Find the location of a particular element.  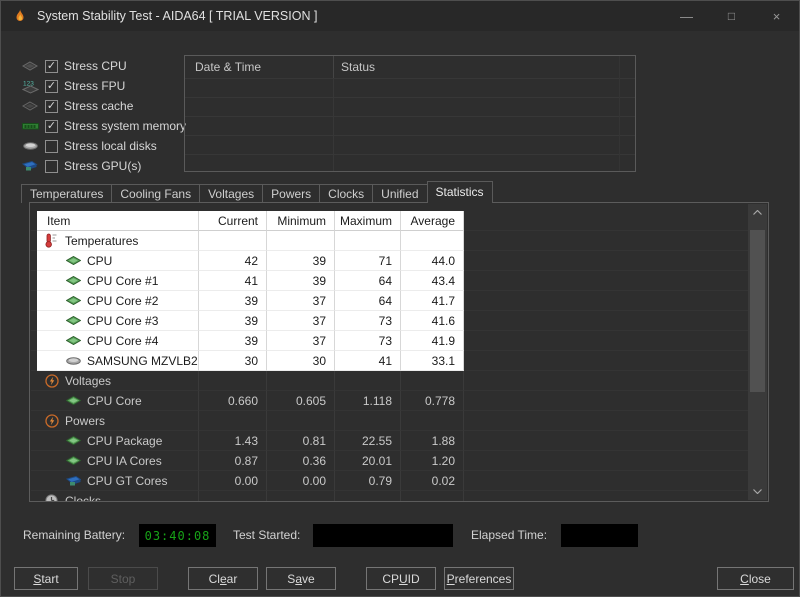

current-cell: 0.660 is located at coordinates (233, 401).